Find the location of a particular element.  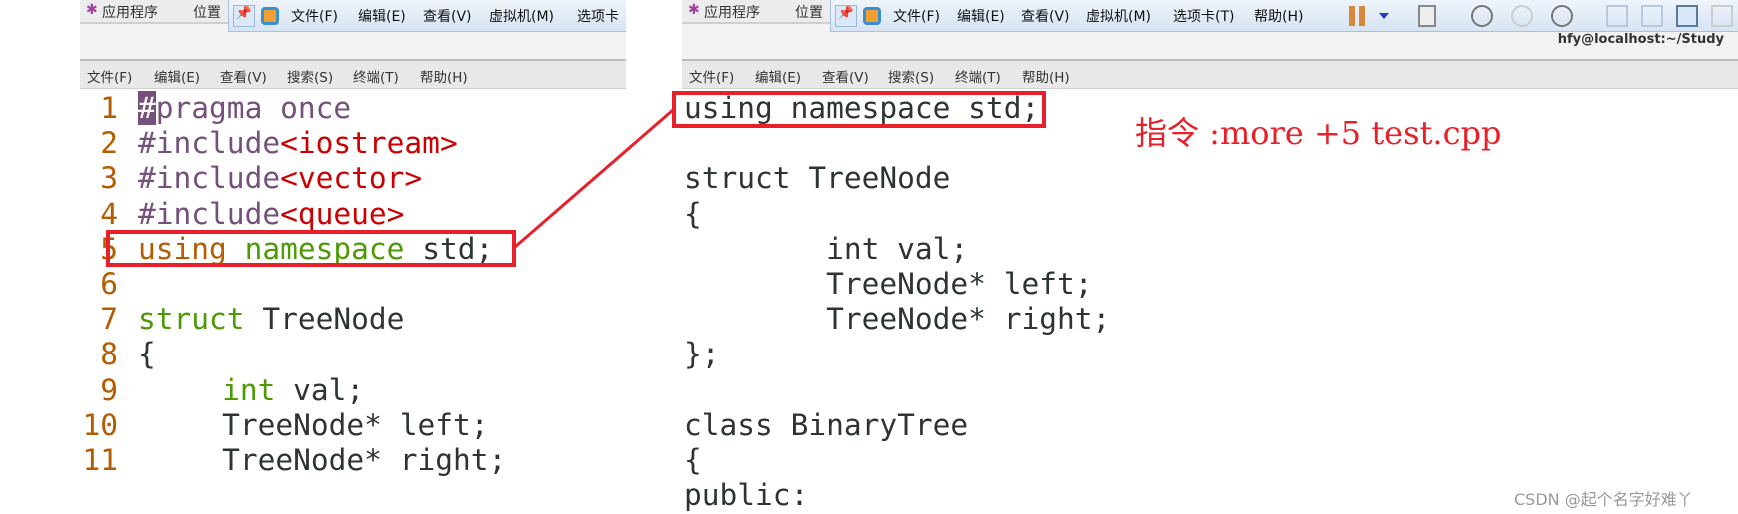

command-annotation: 指令 :more +5 test.cpp is located at coordinates (1318, 133).